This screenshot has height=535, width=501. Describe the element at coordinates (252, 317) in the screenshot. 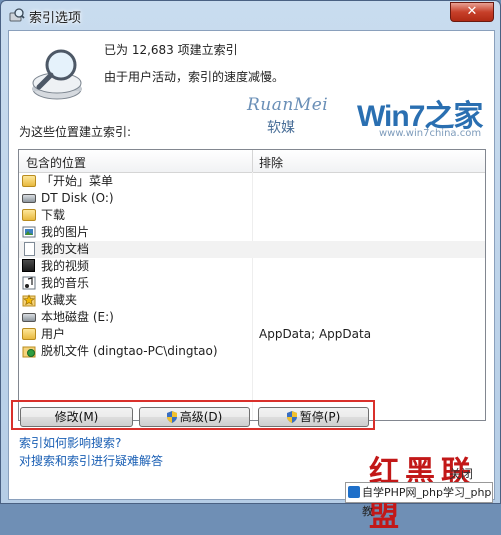

I see `list-item: 本地磁盘 (E:)` at that location.